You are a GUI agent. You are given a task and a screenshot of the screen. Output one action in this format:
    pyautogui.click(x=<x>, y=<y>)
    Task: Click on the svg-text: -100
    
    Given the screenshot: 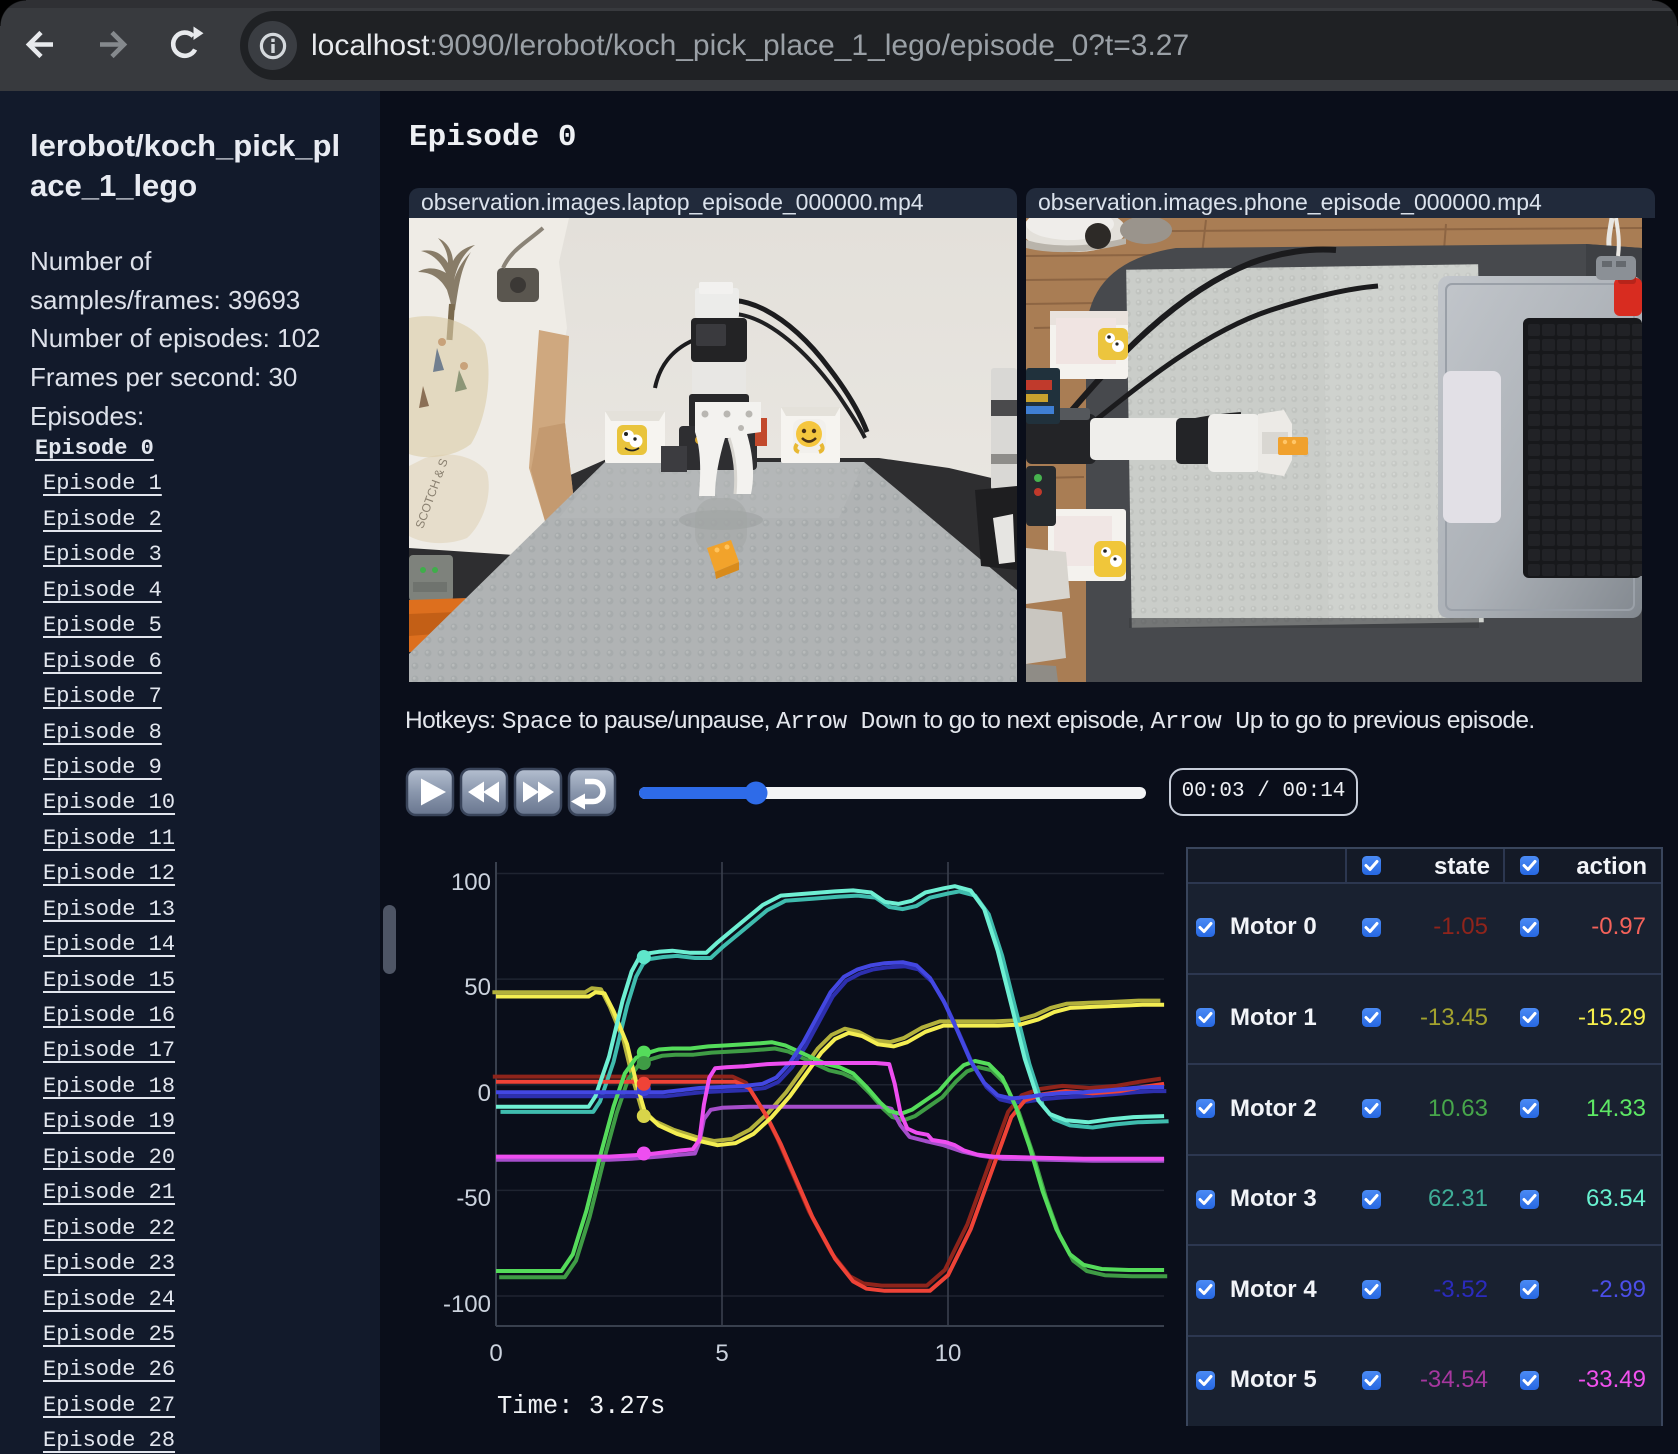 What is the action you would take?
    pyautogui.click(x=467, y=1304)
    